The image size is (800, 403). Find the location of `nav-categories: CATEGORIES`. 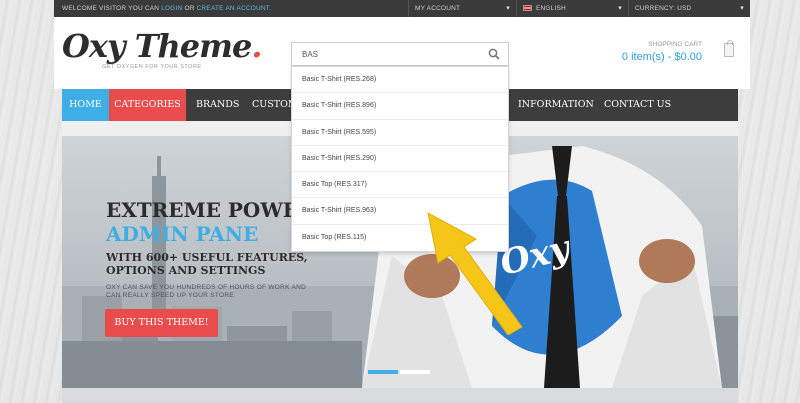

nav-categories: CATEGORIES is located at coordinates (147, 105).